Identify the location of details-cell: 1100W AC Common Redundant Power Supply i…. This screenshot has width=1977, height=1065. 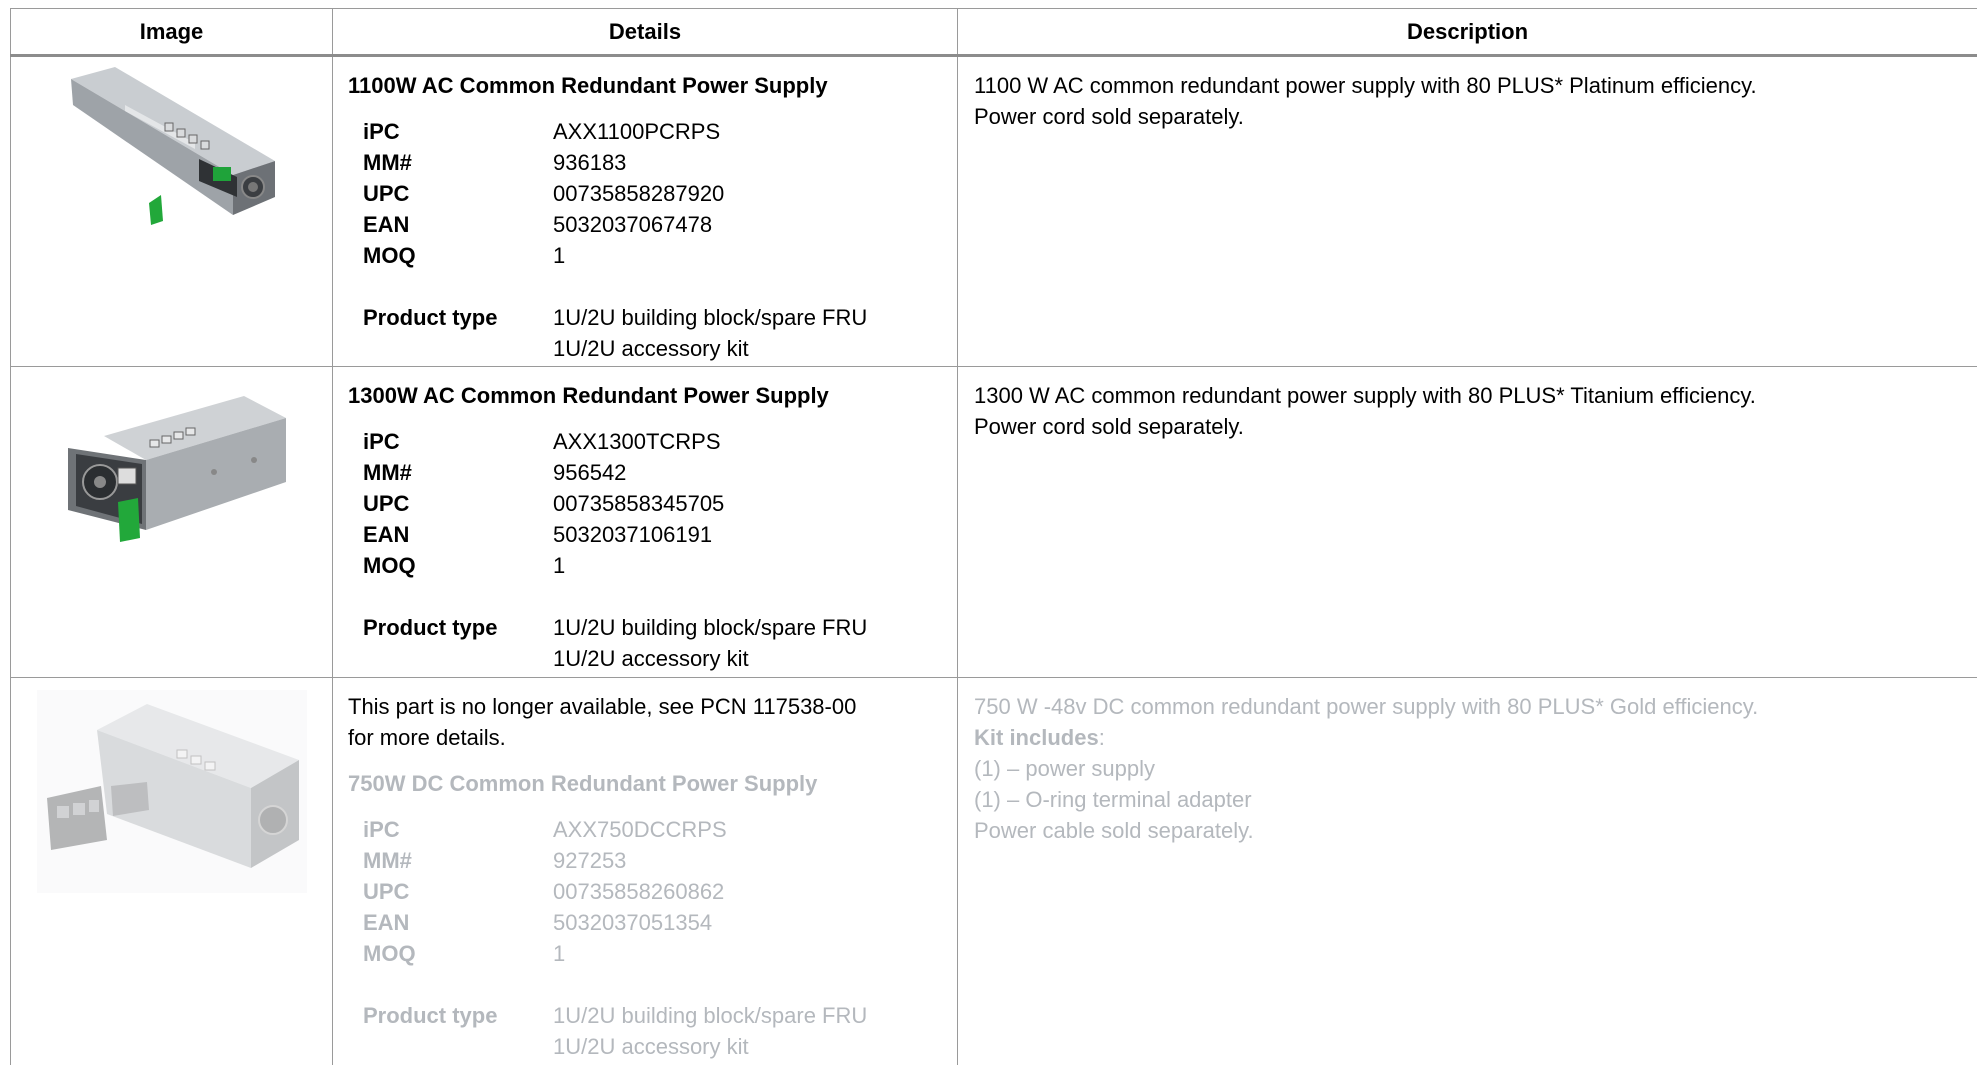
(645, 211).